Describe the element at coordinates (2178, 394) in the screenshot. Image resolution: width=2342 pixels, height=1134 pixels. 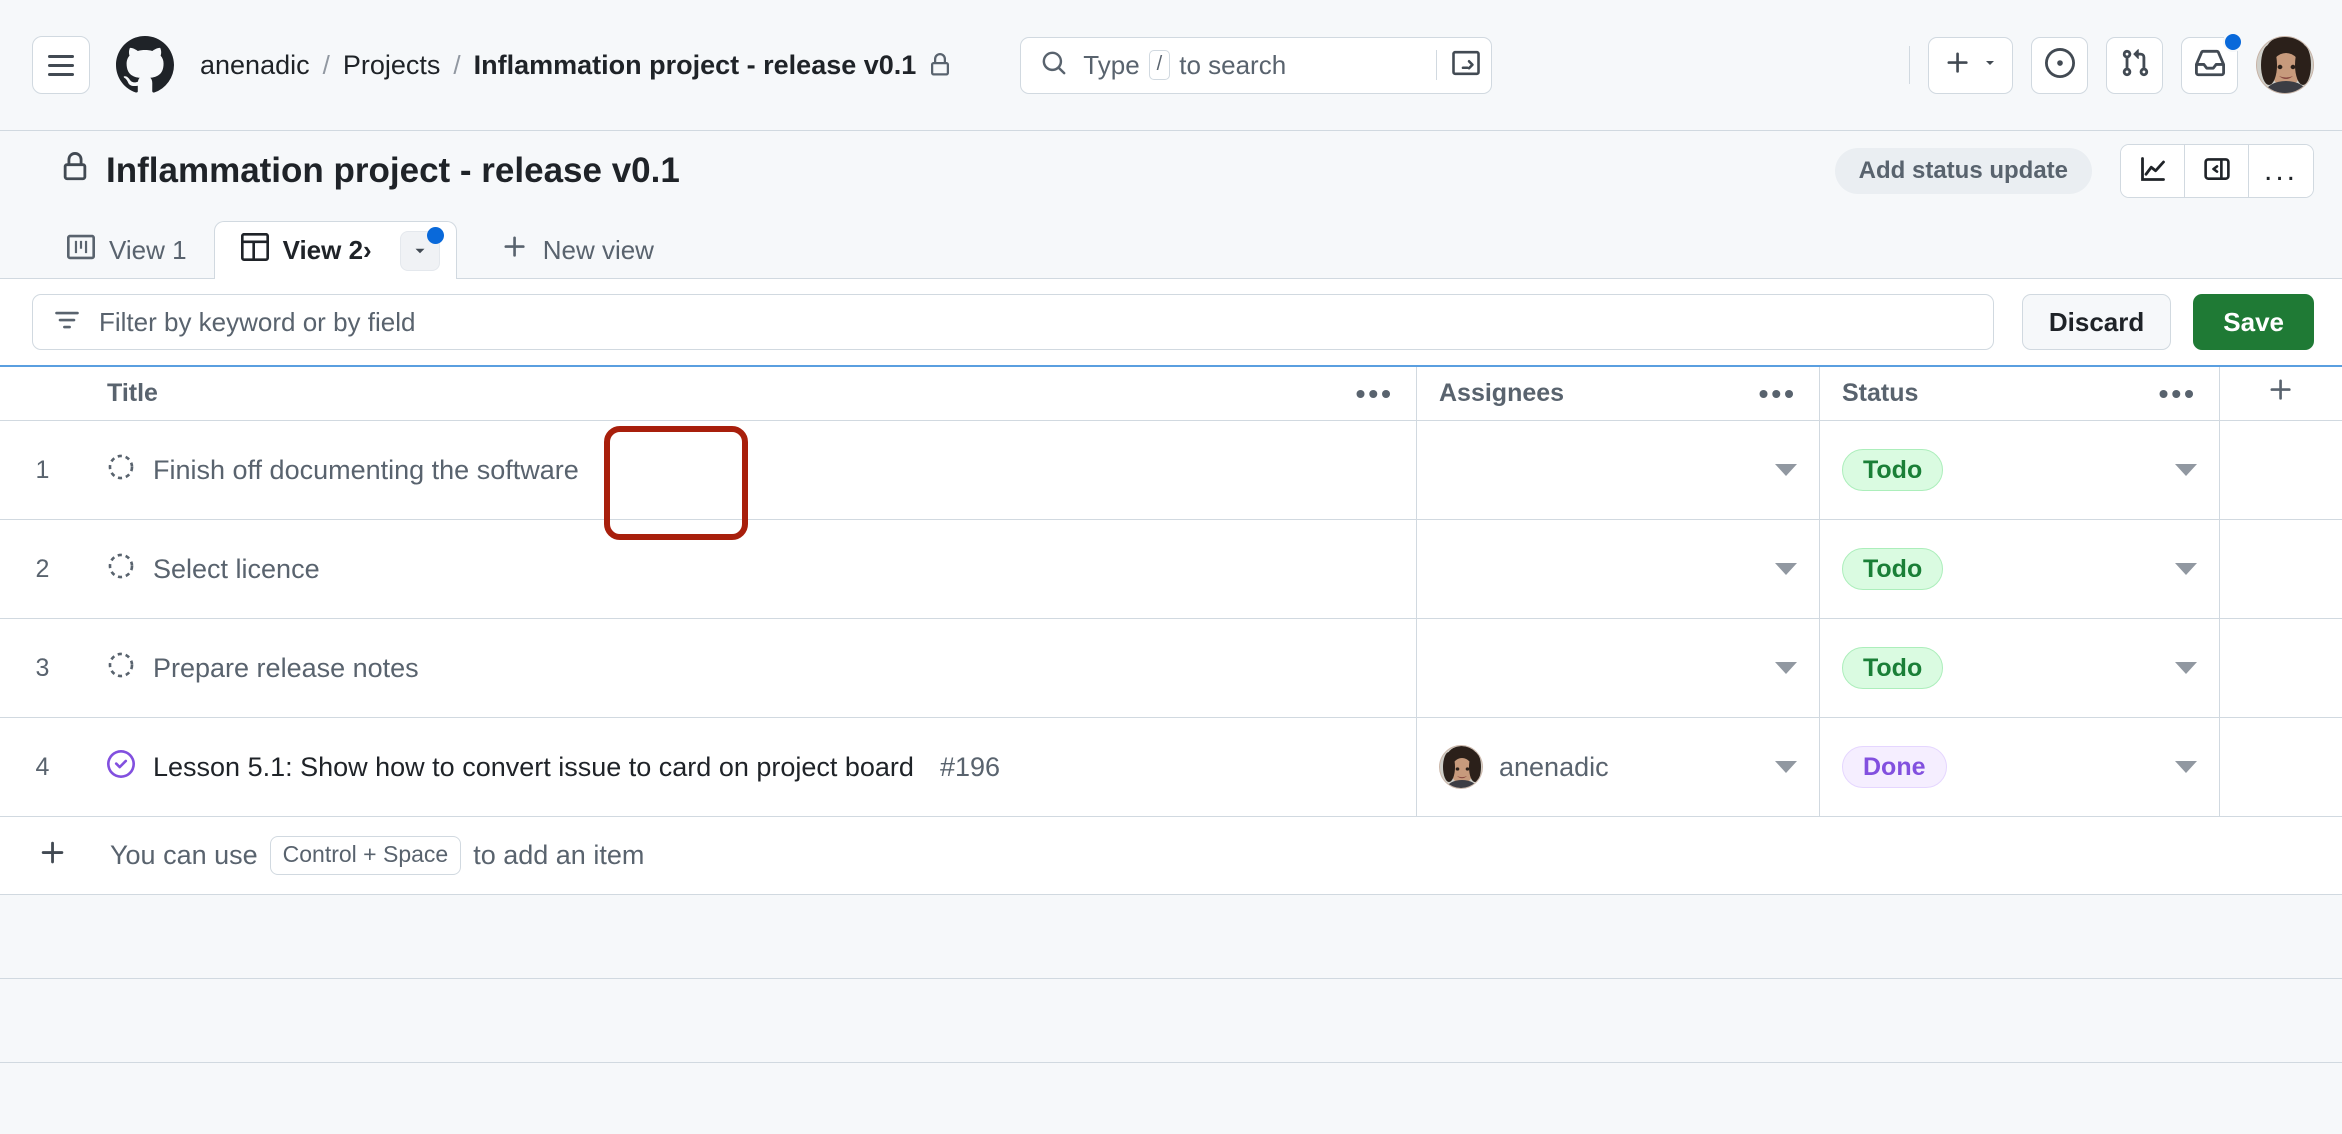
I see `column-menu-status-button: •••` at that location.